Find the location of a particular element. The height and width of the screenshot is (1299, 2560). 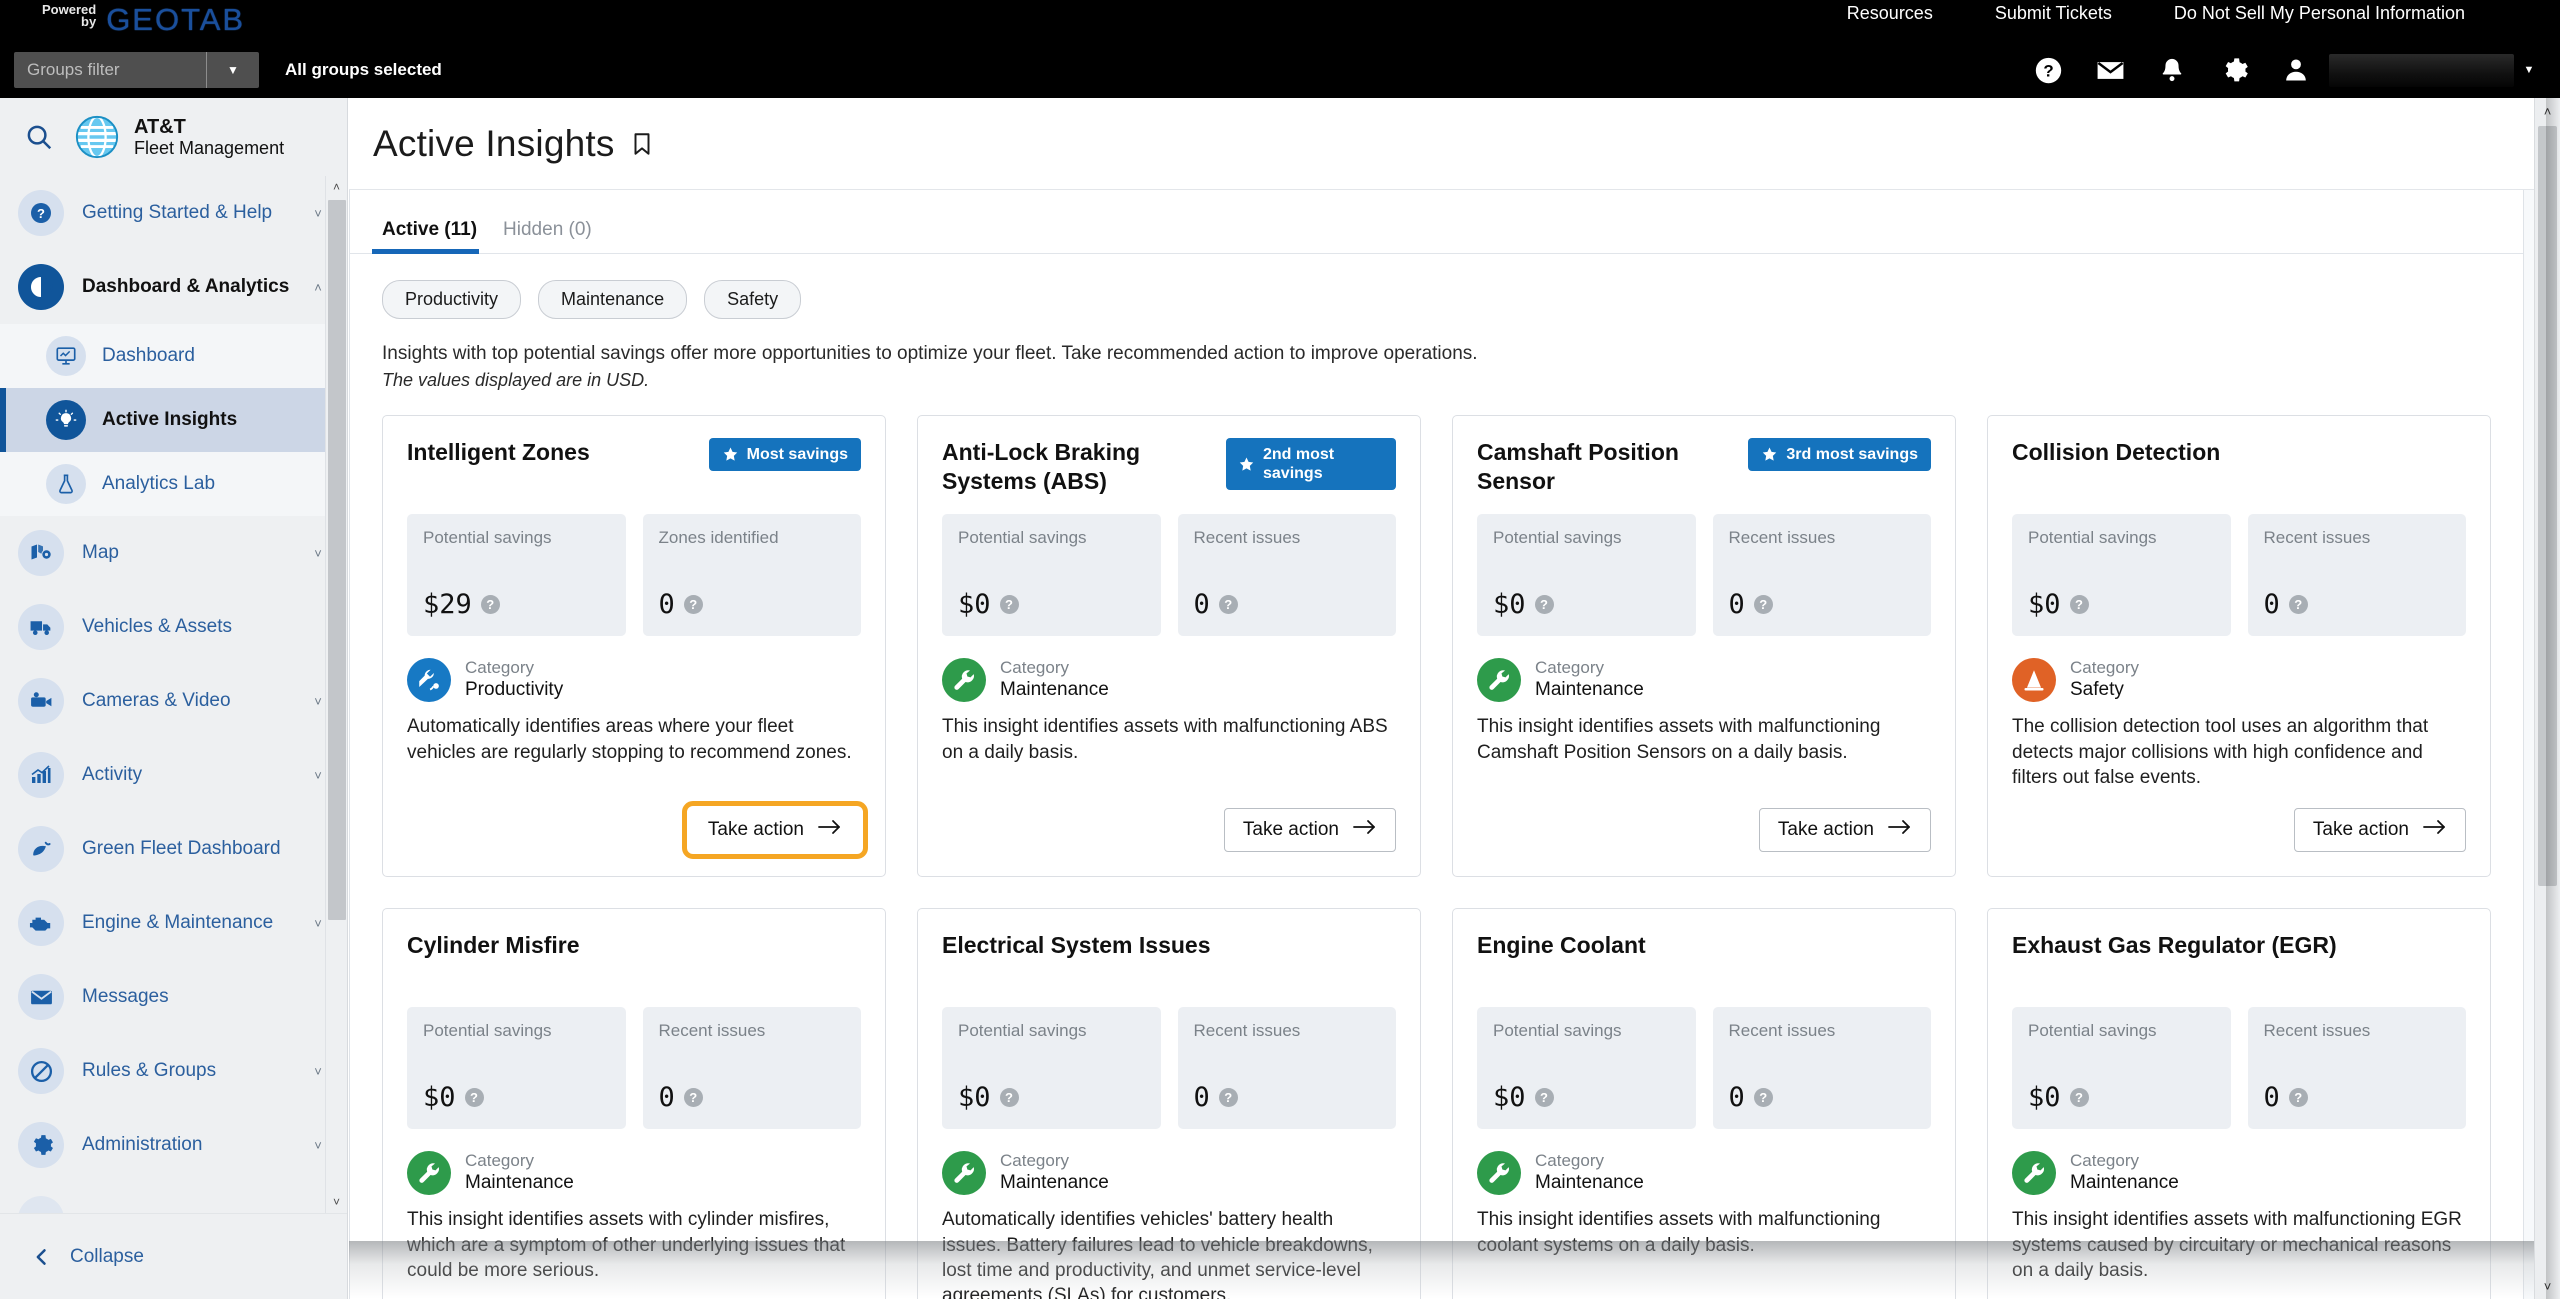

sidebar-collapse-button: Collapse is located at coordinates (173, 1256).